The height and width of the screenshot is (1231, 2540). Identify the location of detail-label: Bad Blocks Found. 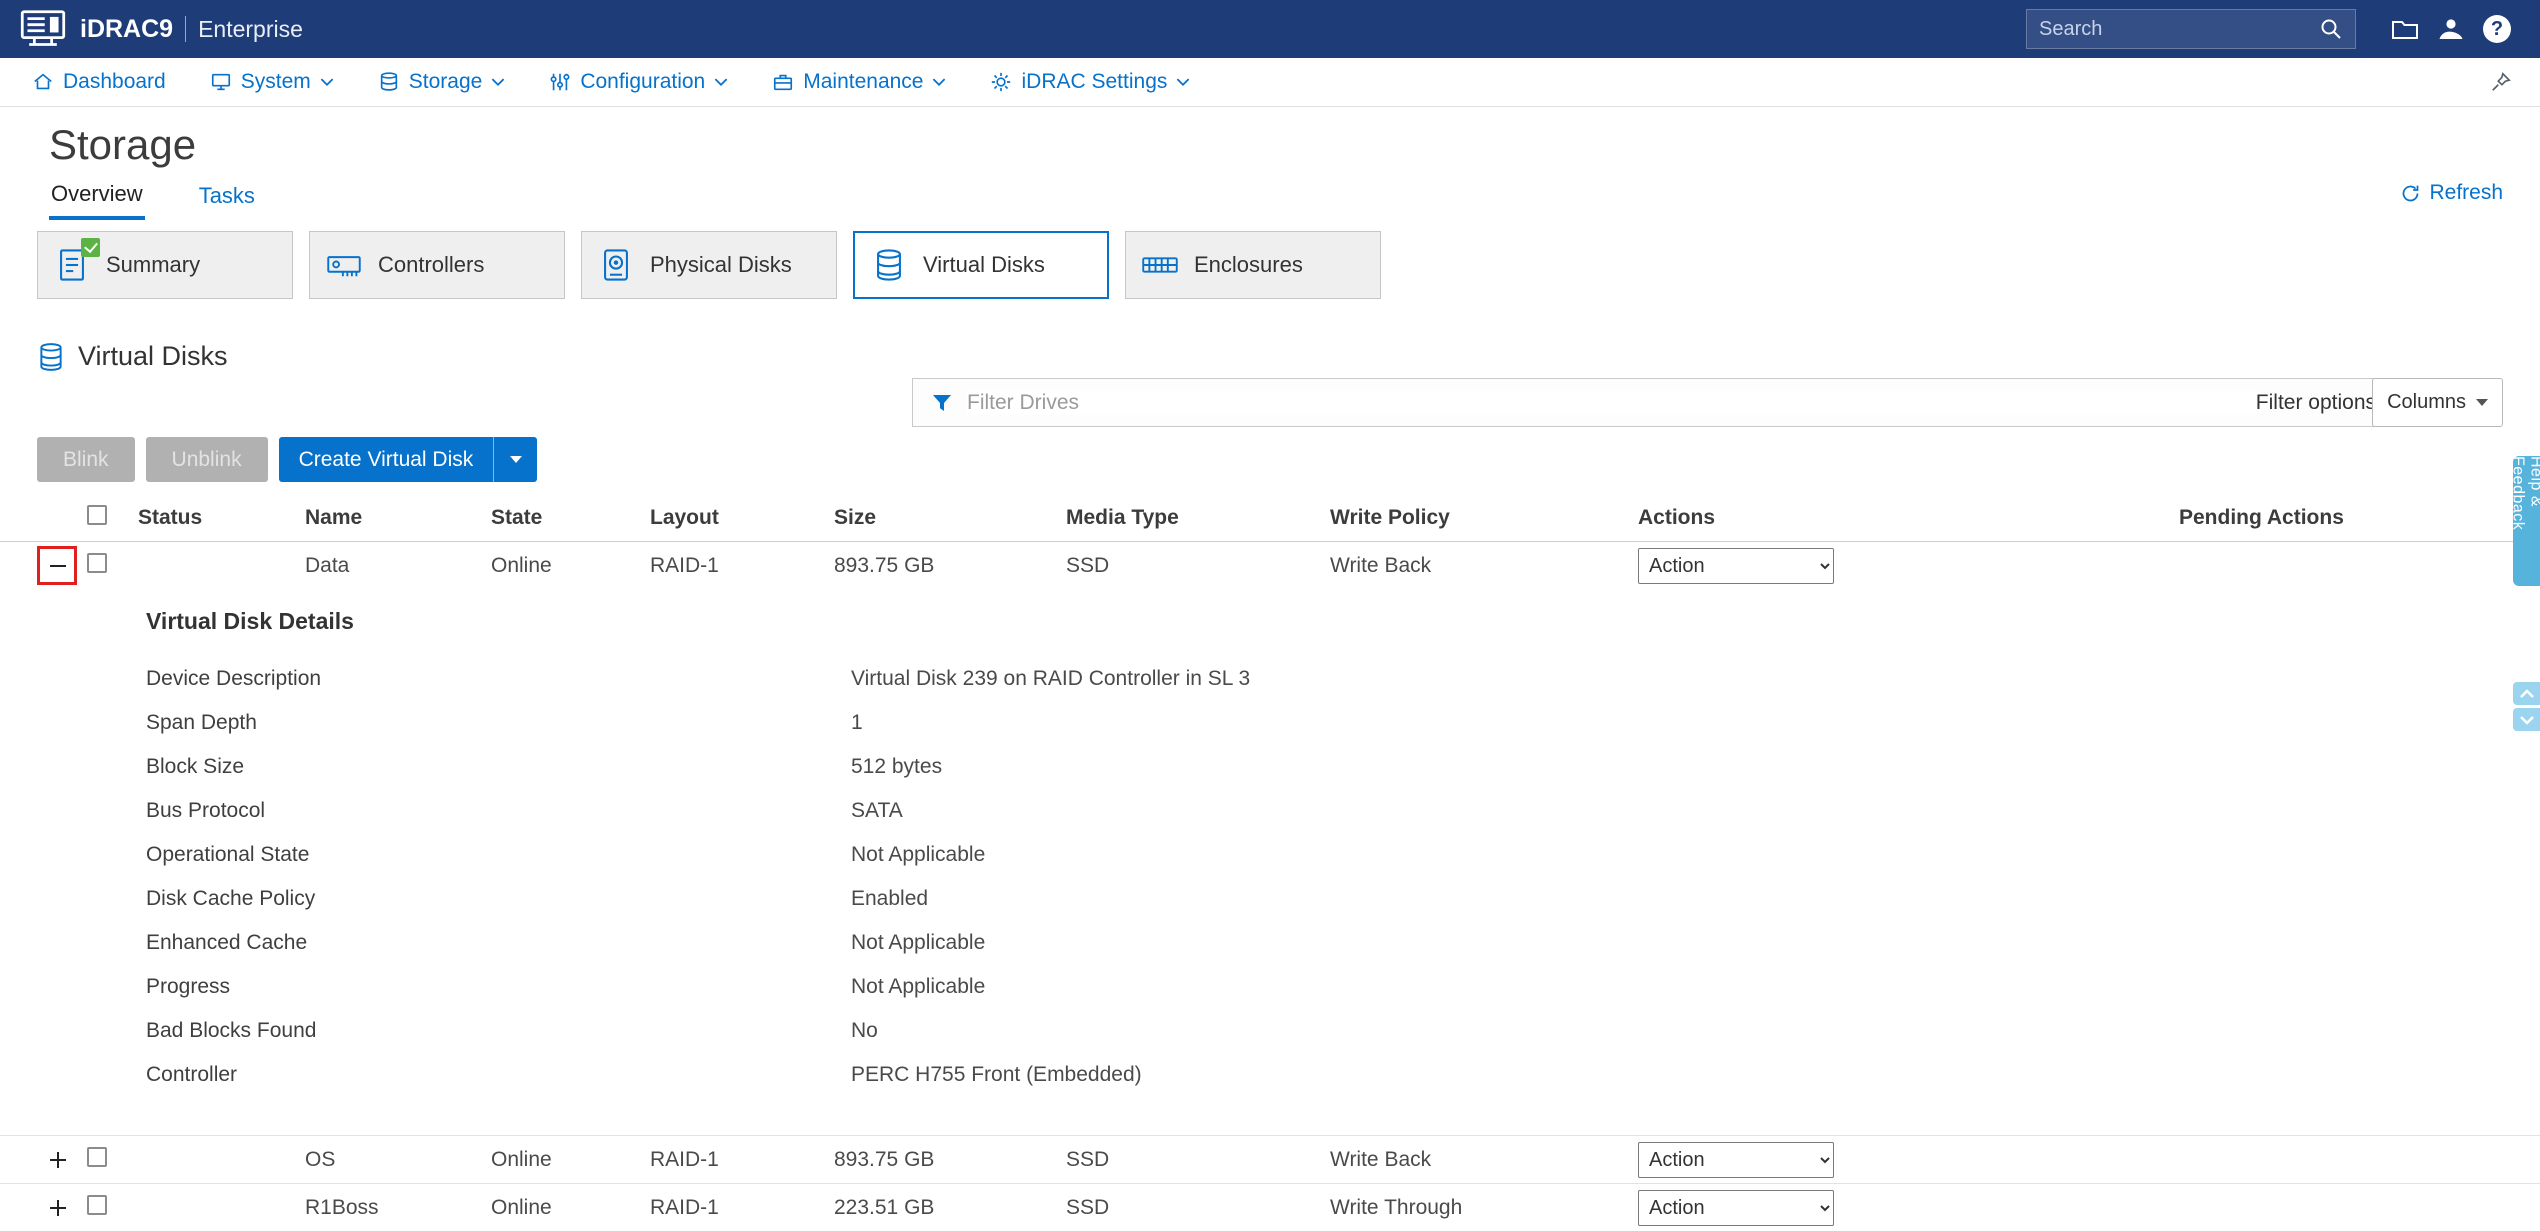
(231, 1030).